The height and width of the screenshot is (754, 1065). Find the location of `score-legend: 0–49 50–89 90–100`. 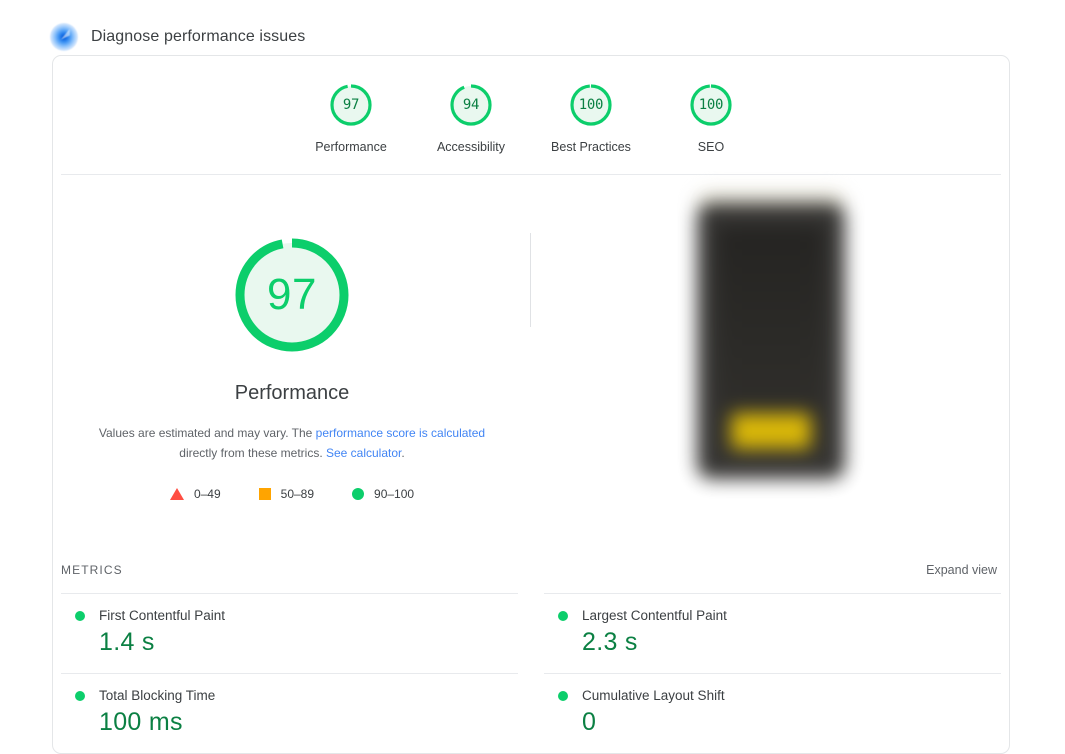

score-legend: 0–49 50–89 90–100 is located at coordinates (291, 494).